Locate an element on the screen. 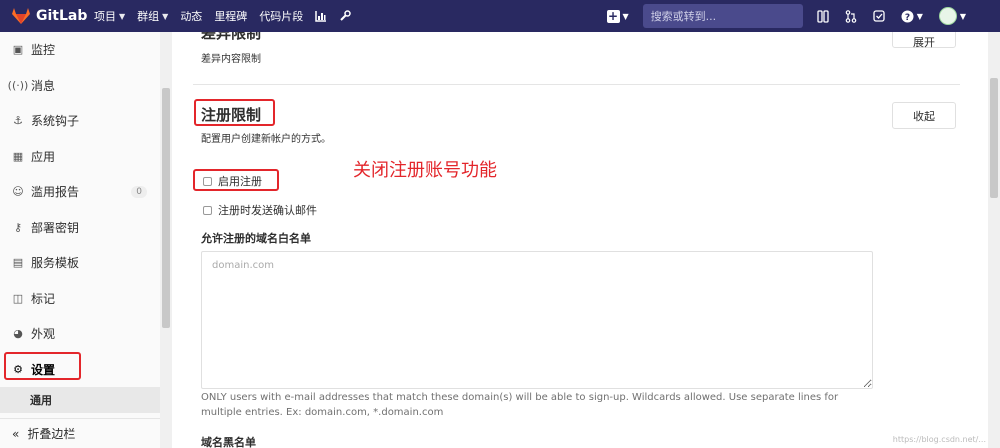  nav-groups-label: 群组 is located at coordinates (148, 16).